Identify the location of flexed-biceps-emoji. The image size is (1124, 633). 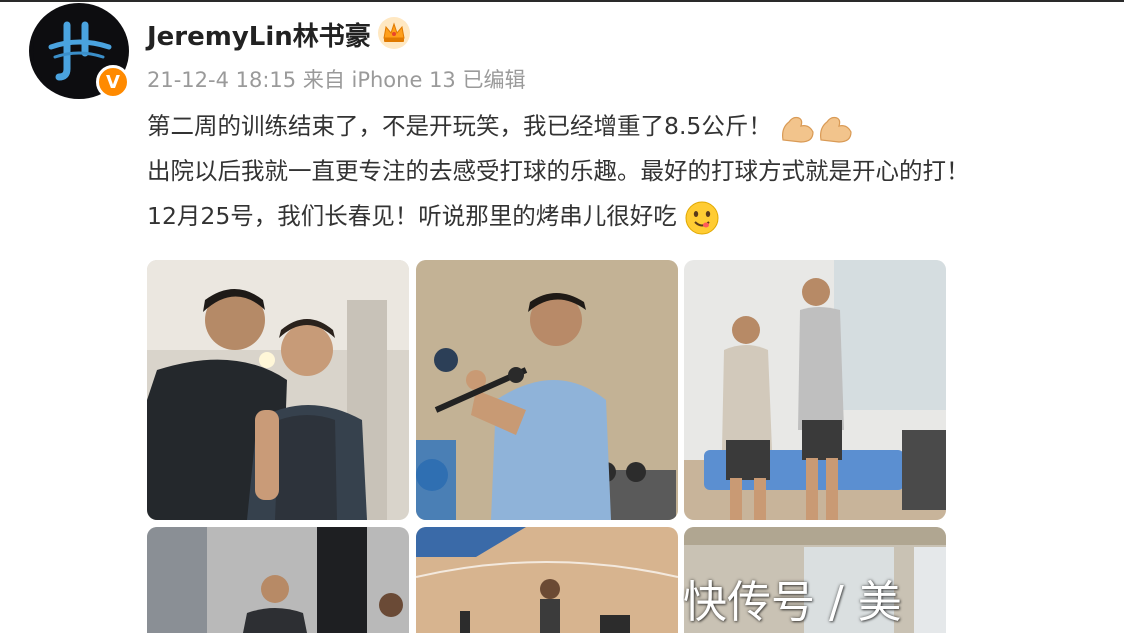
(817, 129).